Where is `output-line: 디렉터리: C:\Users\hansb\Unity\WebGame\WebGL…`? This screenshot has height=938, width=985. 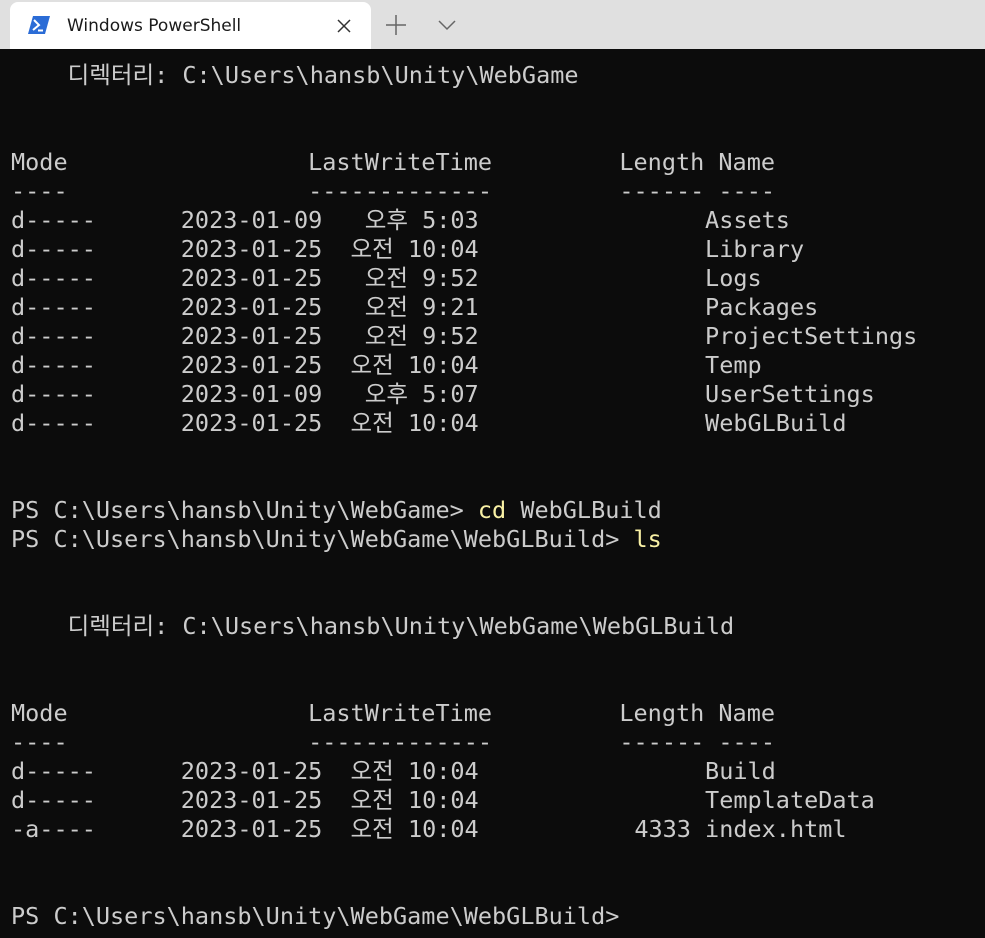
output-line: 디렉터리: C:\Users\hansb\Unity\WebGame\WebGL… is located at coordinates (373, 626).